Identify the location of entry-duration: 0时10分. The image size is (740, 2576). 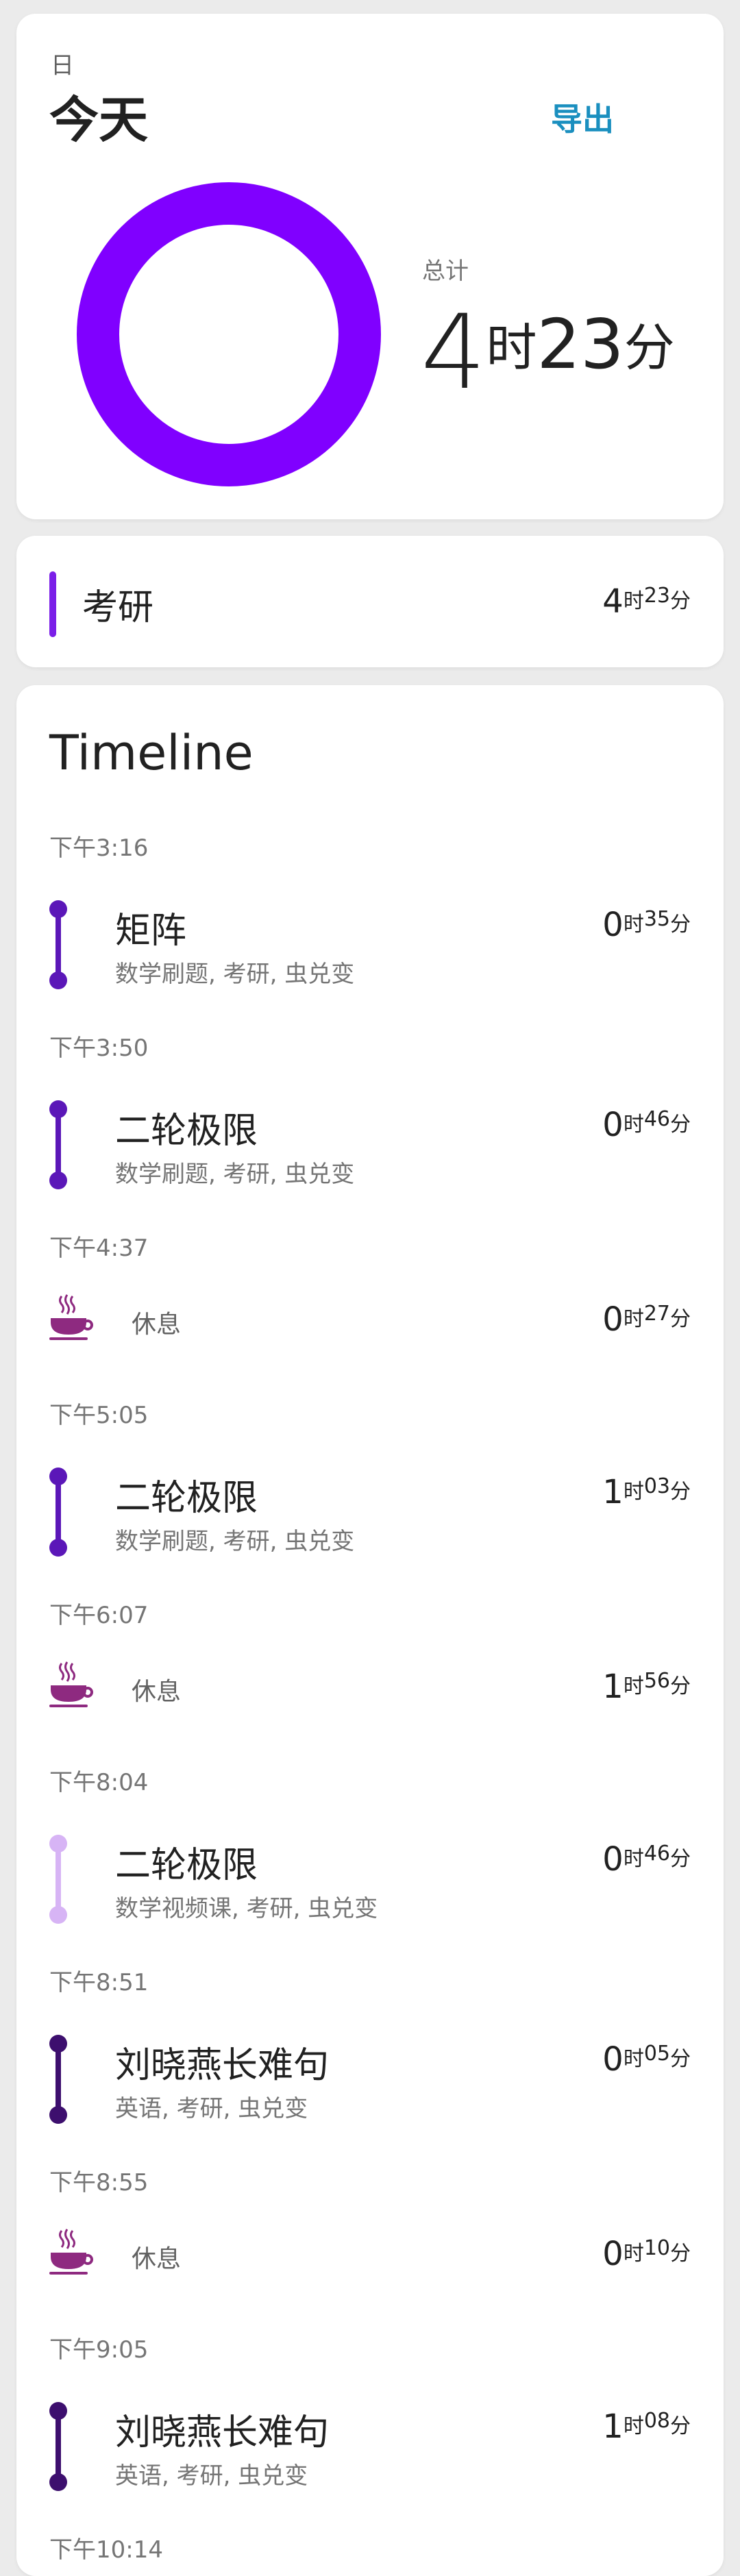
(646, 2254).